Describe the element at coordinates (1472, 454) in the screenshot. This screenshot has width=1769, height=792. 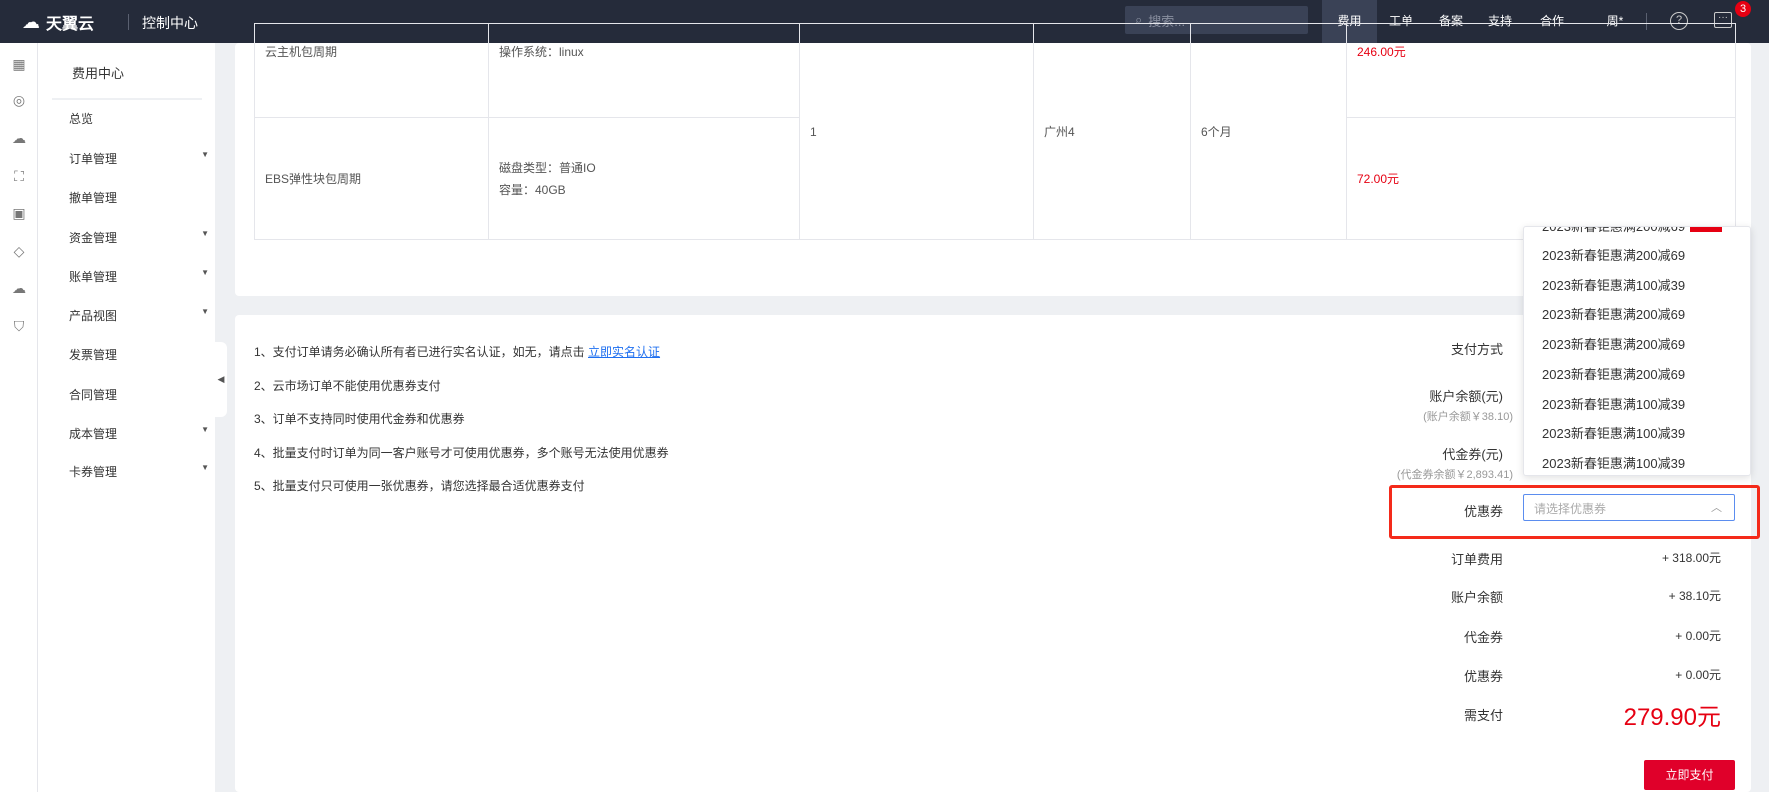
I see `voucher-label: 代金券(元)` at that location.